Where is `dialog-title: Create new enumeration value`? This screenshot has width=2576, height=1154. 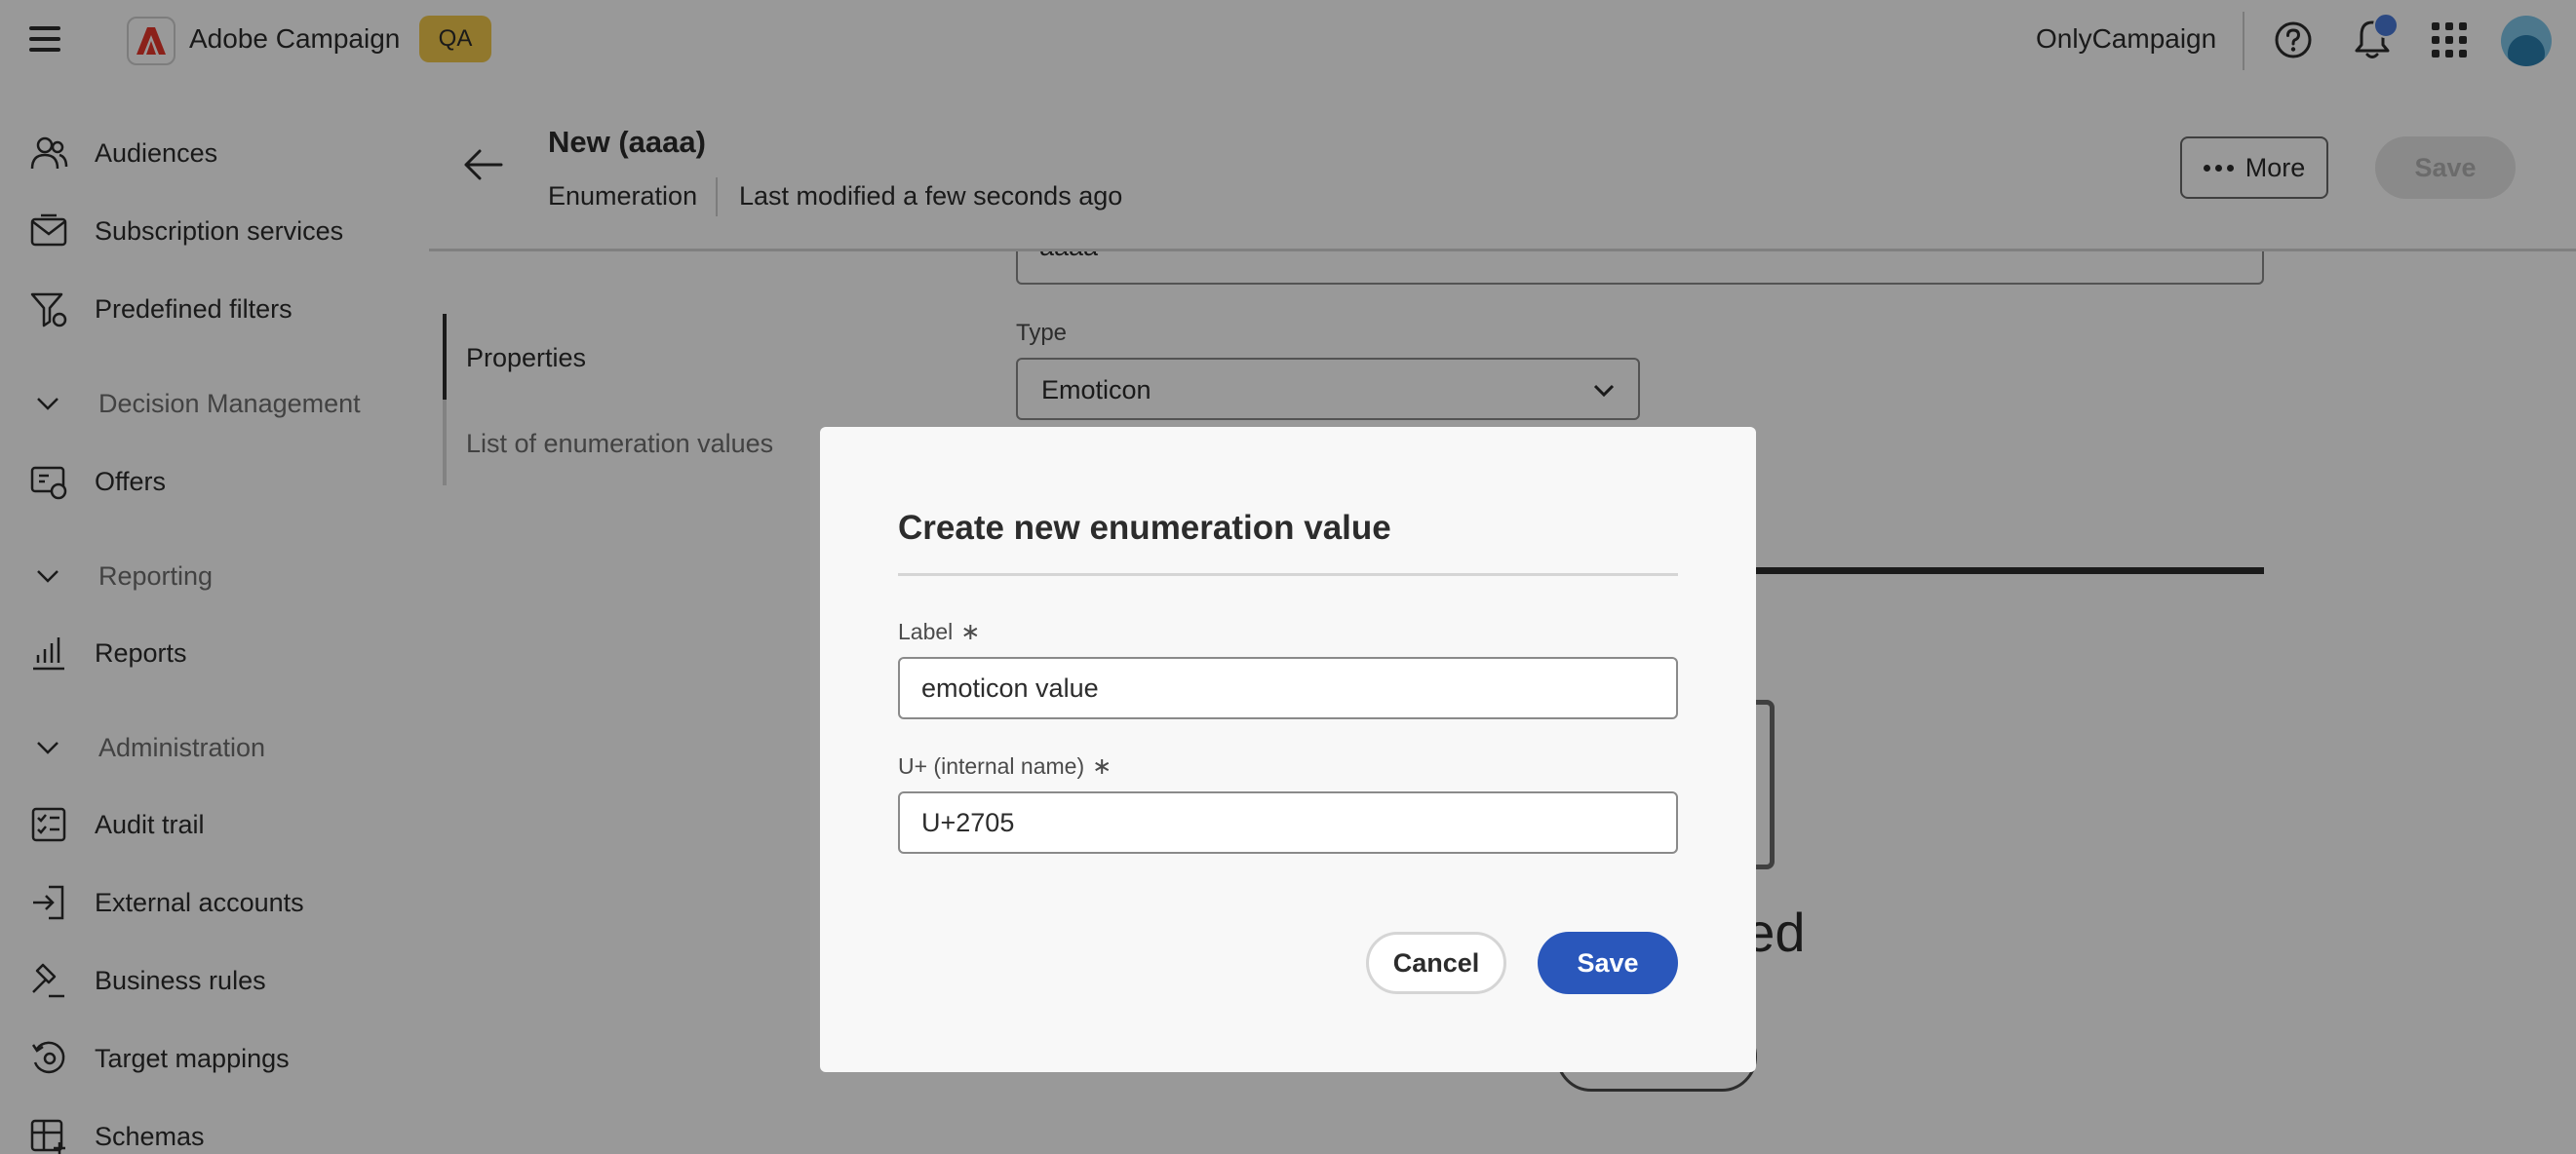
dialog-title: Create new enumeration value is located at coordinates (1144, 528).